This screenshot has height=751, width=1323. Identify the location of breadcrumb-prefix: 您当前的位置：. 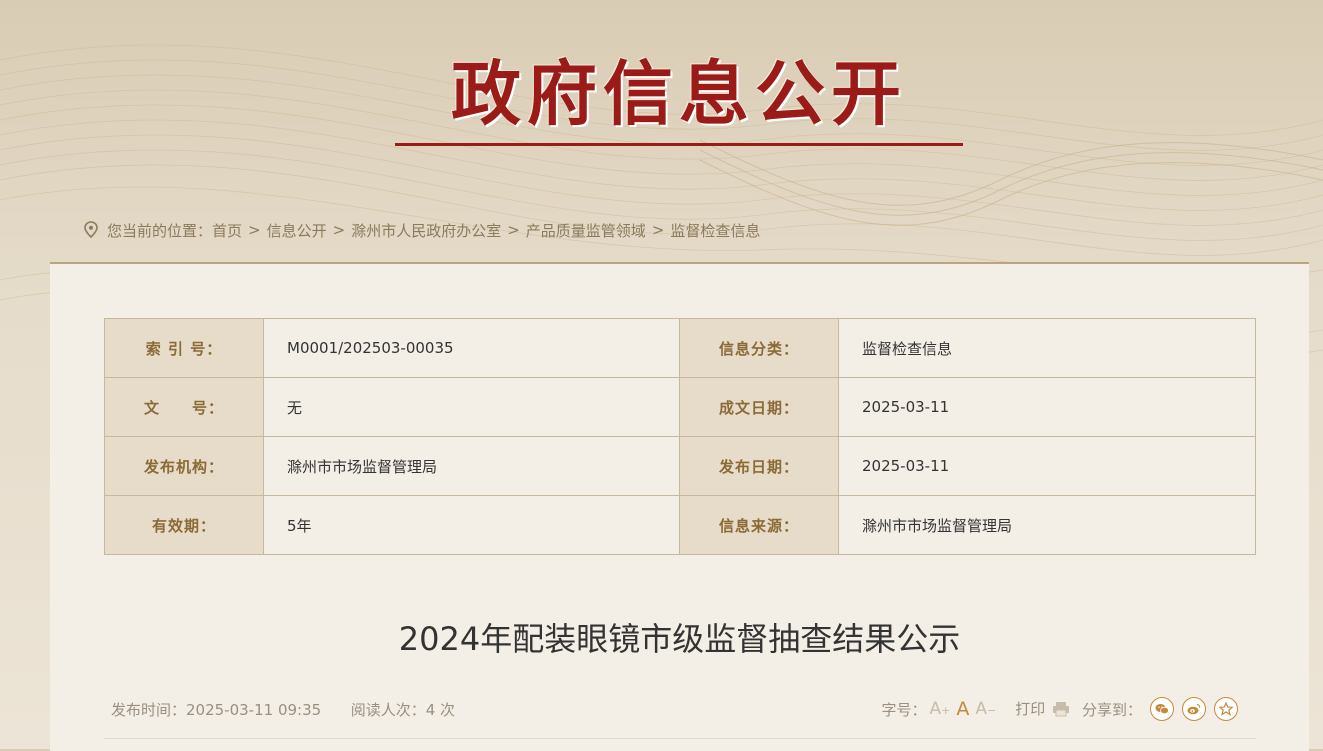
(160, 230).